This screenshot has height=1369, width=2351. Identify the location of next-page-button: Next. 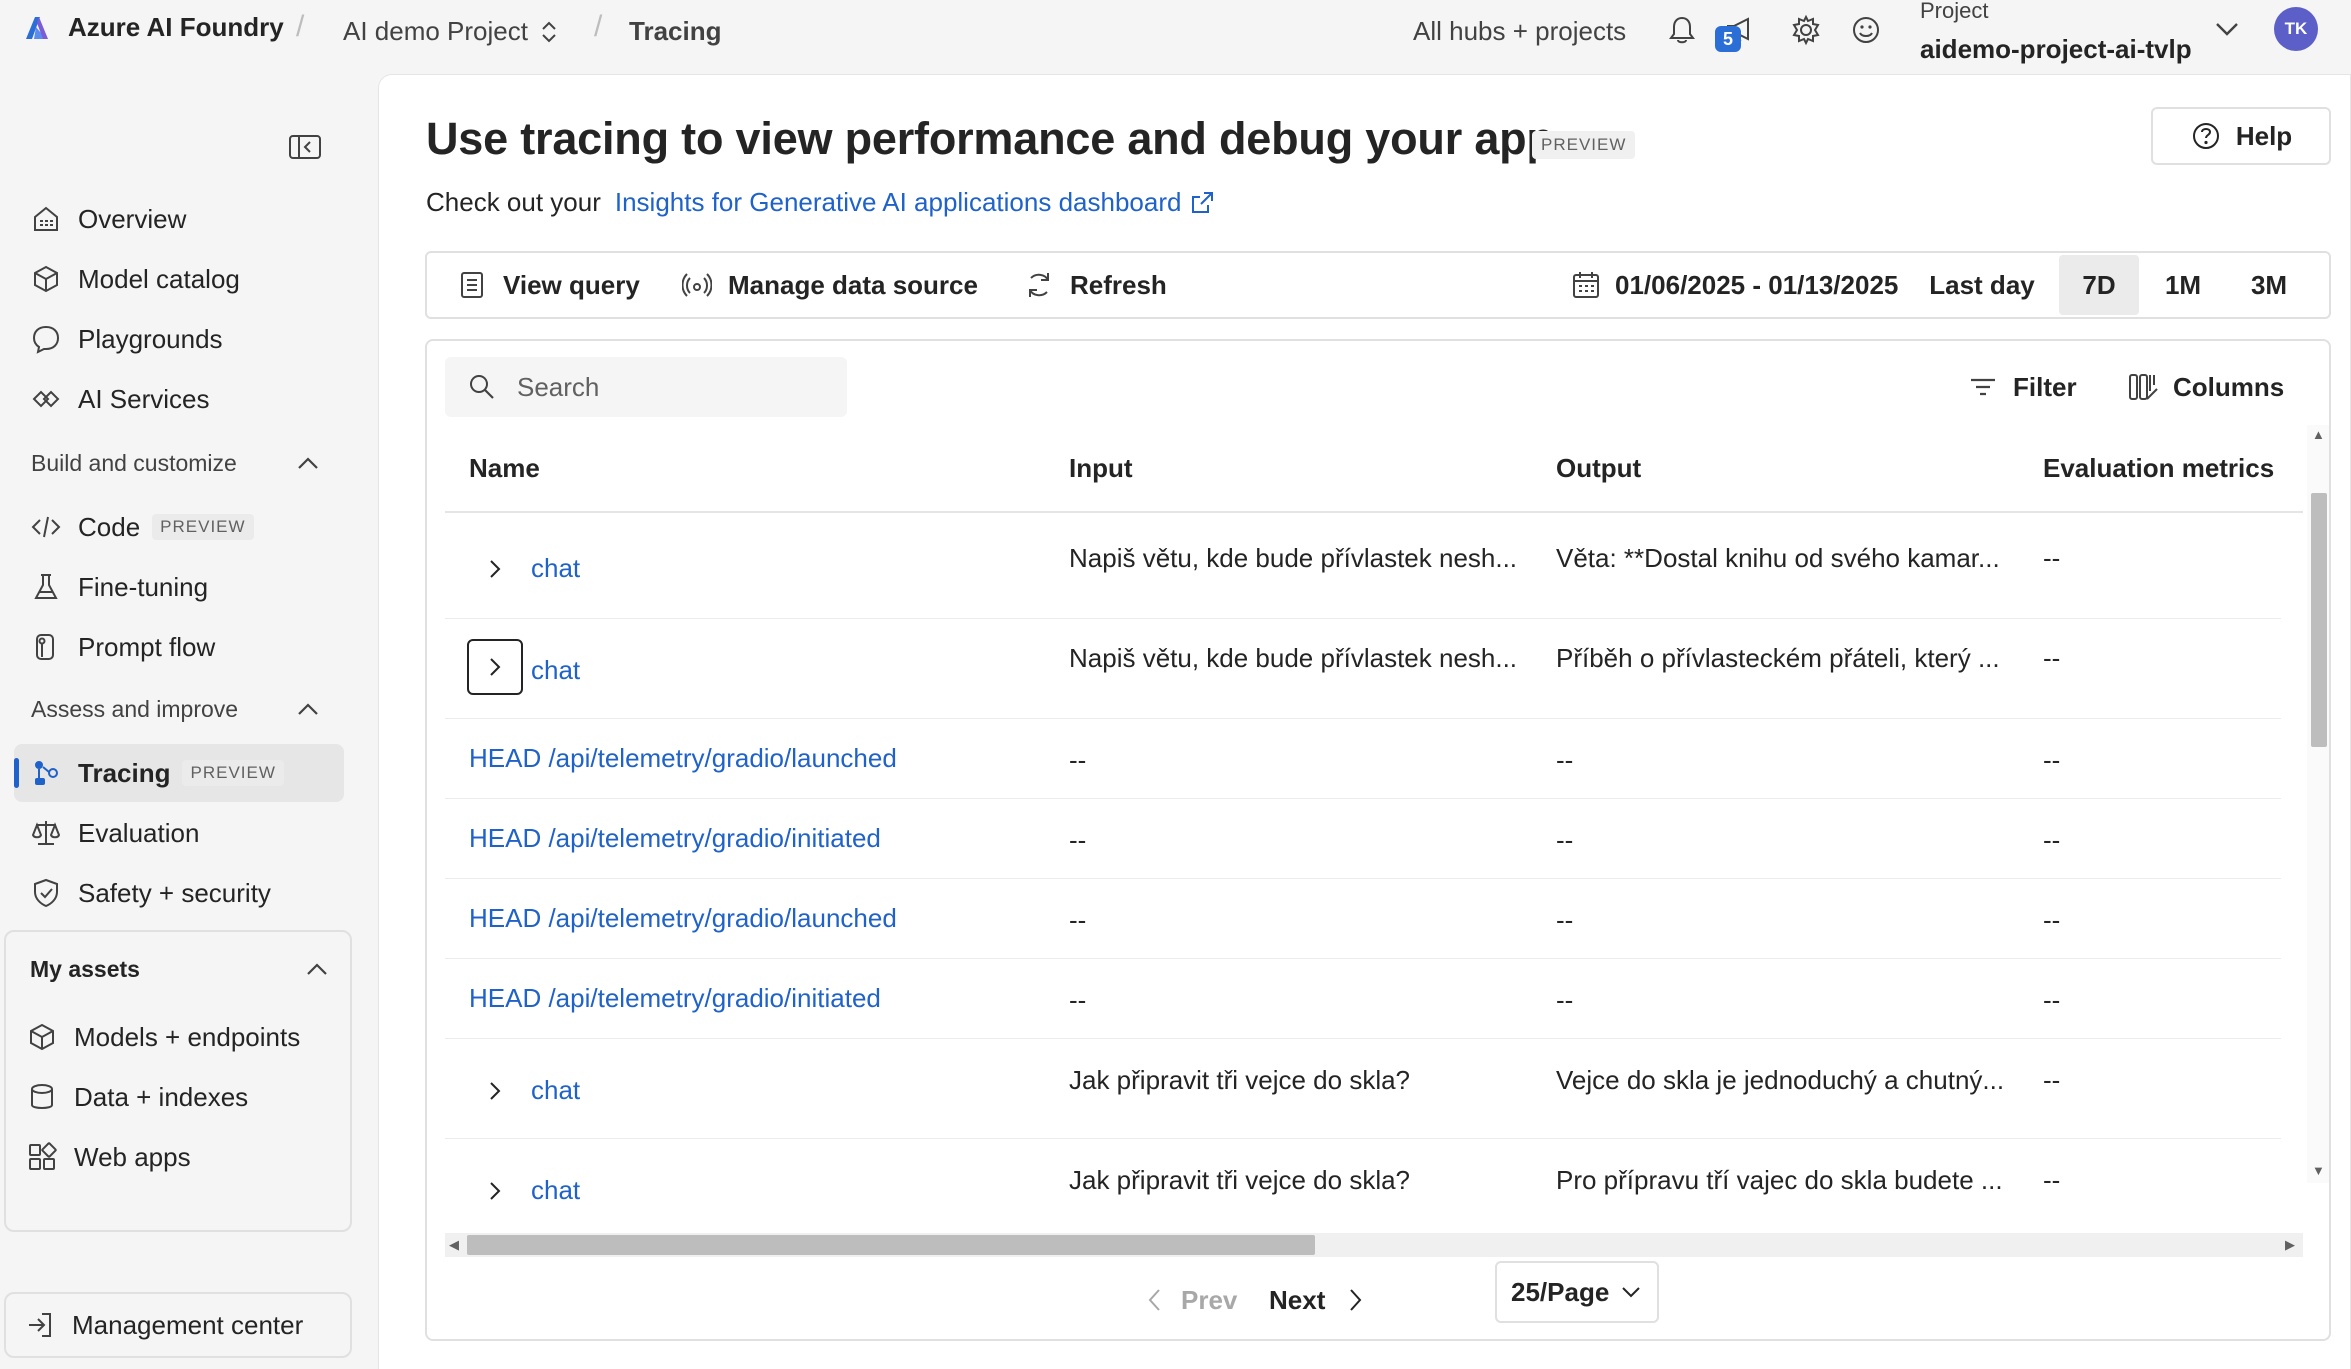
(1318, 1300).